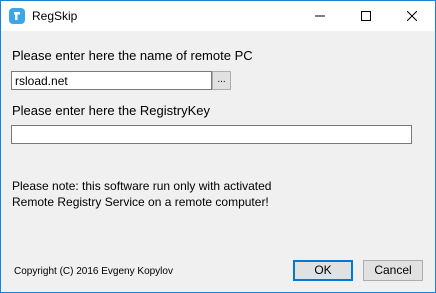 The height and width of the screenshot is (293, 436). Describe the element at coordinates (55, 16) in the screenshot. I see `window-title: RegSkip` at that location.